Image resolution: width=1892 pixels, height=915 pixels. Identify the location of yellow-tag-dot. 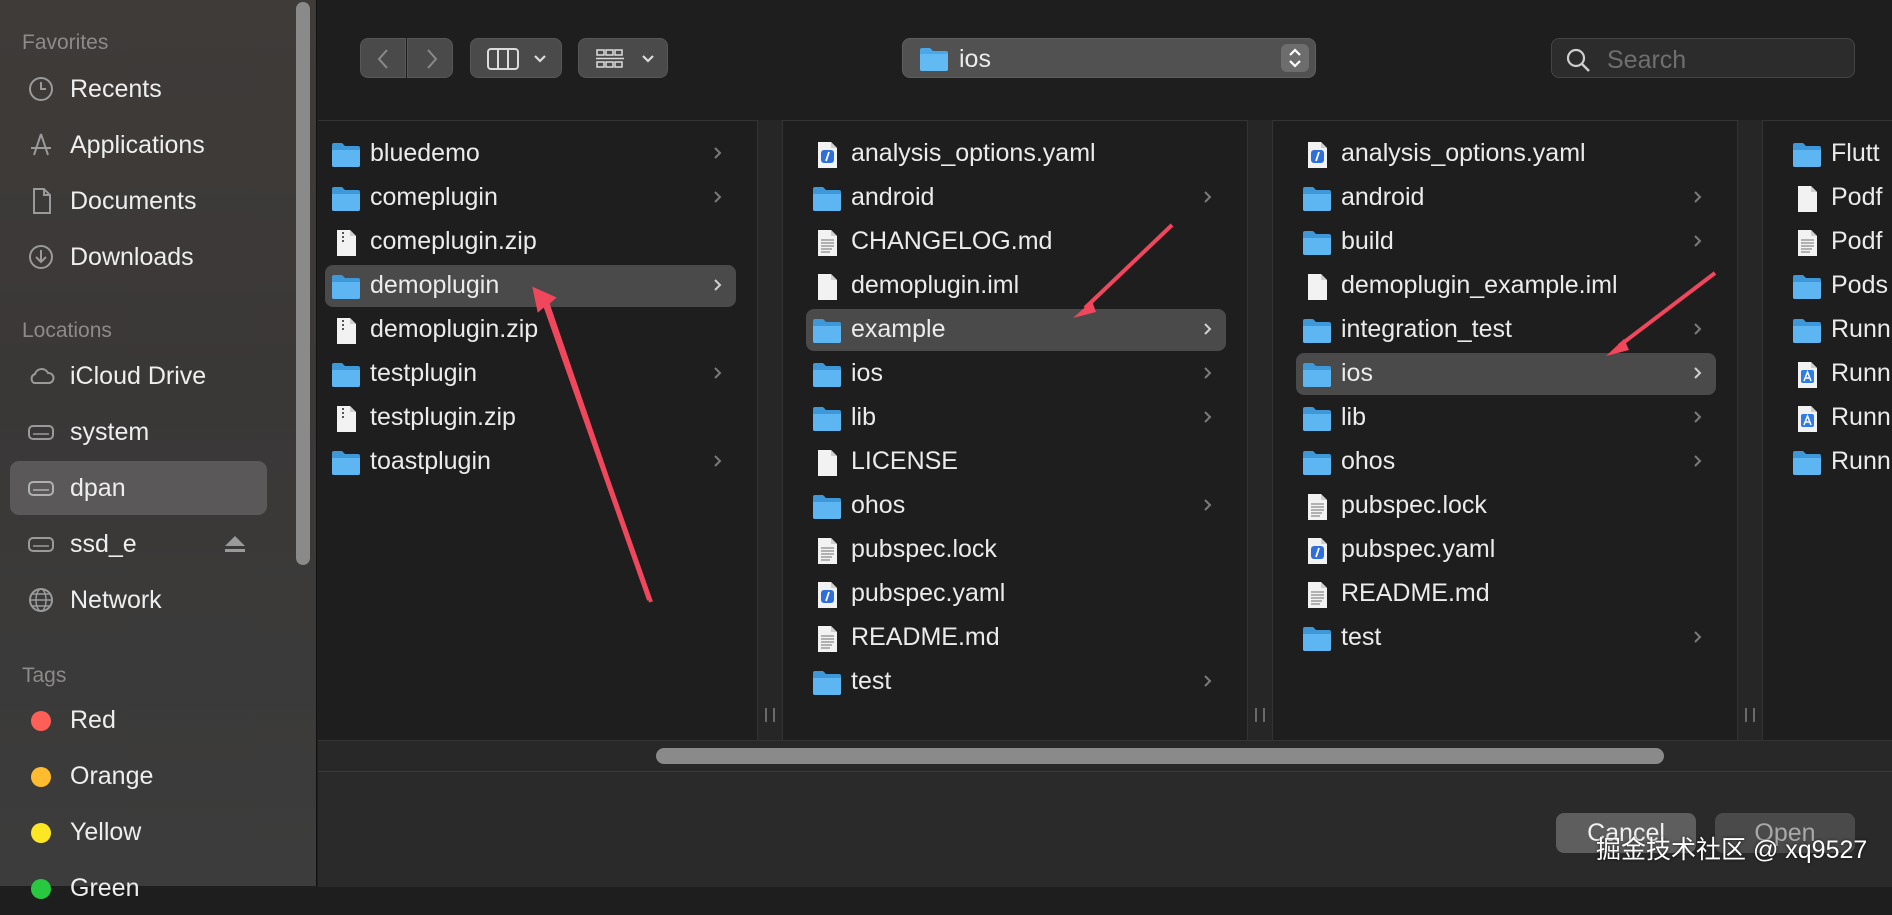
(41, 833).